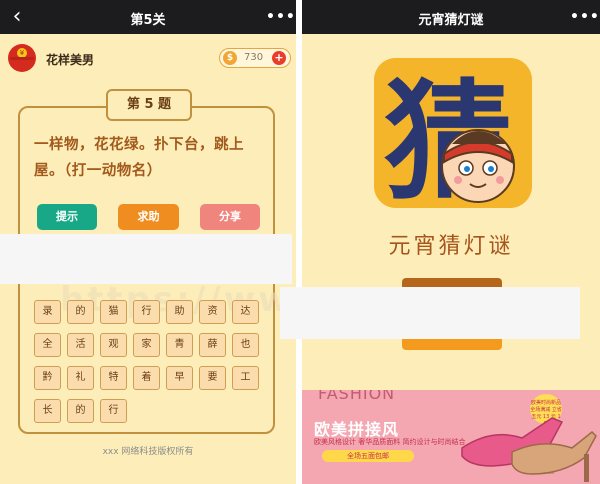 The width and height of the screenshot is (600, 484). I want to click on ad-subtitle: 欧美风格设计 奢华品质面料 简约设计与时尚结合, so click(390, 442).